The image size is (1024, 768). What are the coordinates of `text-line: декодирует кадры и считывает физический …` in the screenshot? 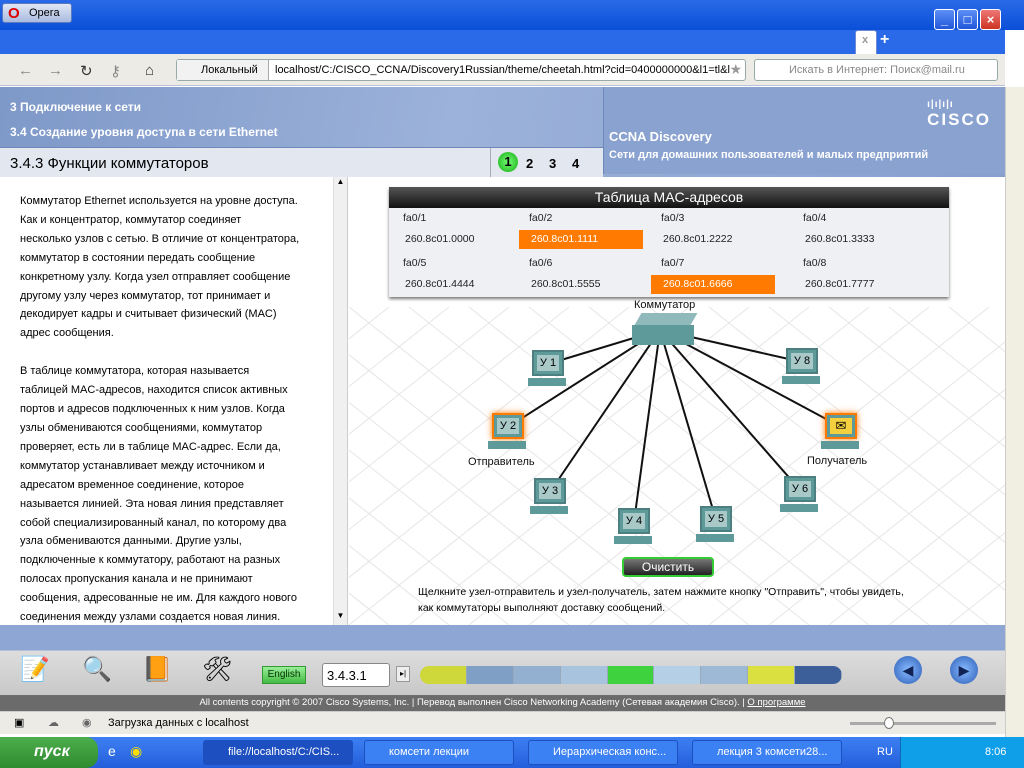 It's located at (148, 314).